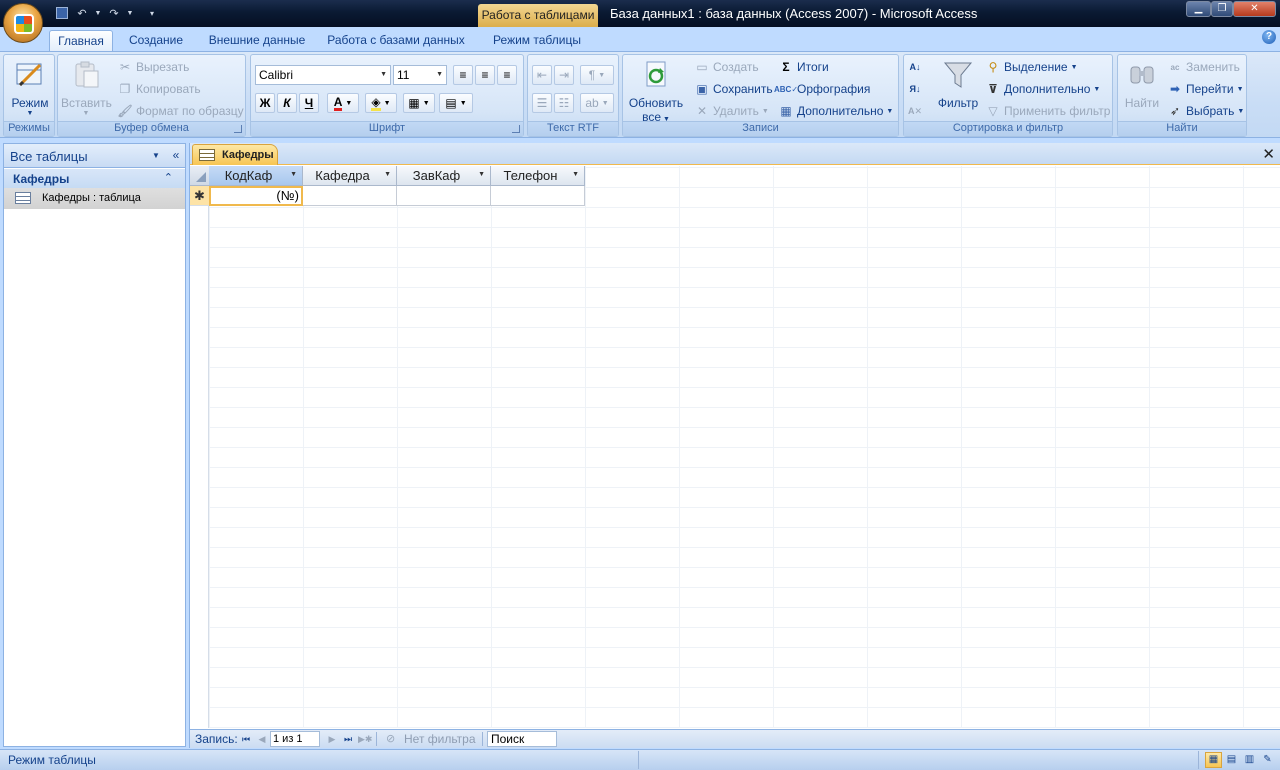 This screenshot has height=770, width=1280. I want to click on more-records-button: ▦ Дополнительно ▼, so click(836, 111).